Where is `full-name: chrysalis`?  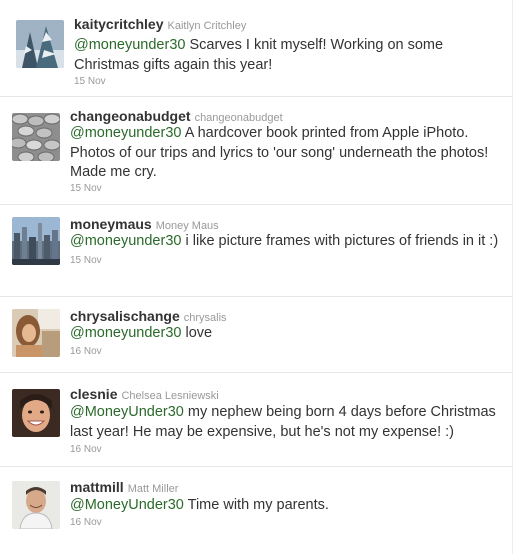
full-name: chrysalis is located at coordinates (205, 318).